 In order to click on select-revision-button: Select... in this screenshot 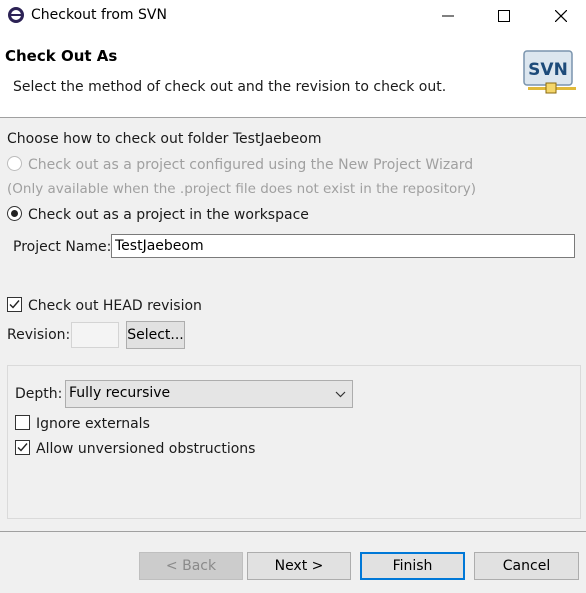, I will do `click(155, 335)`.